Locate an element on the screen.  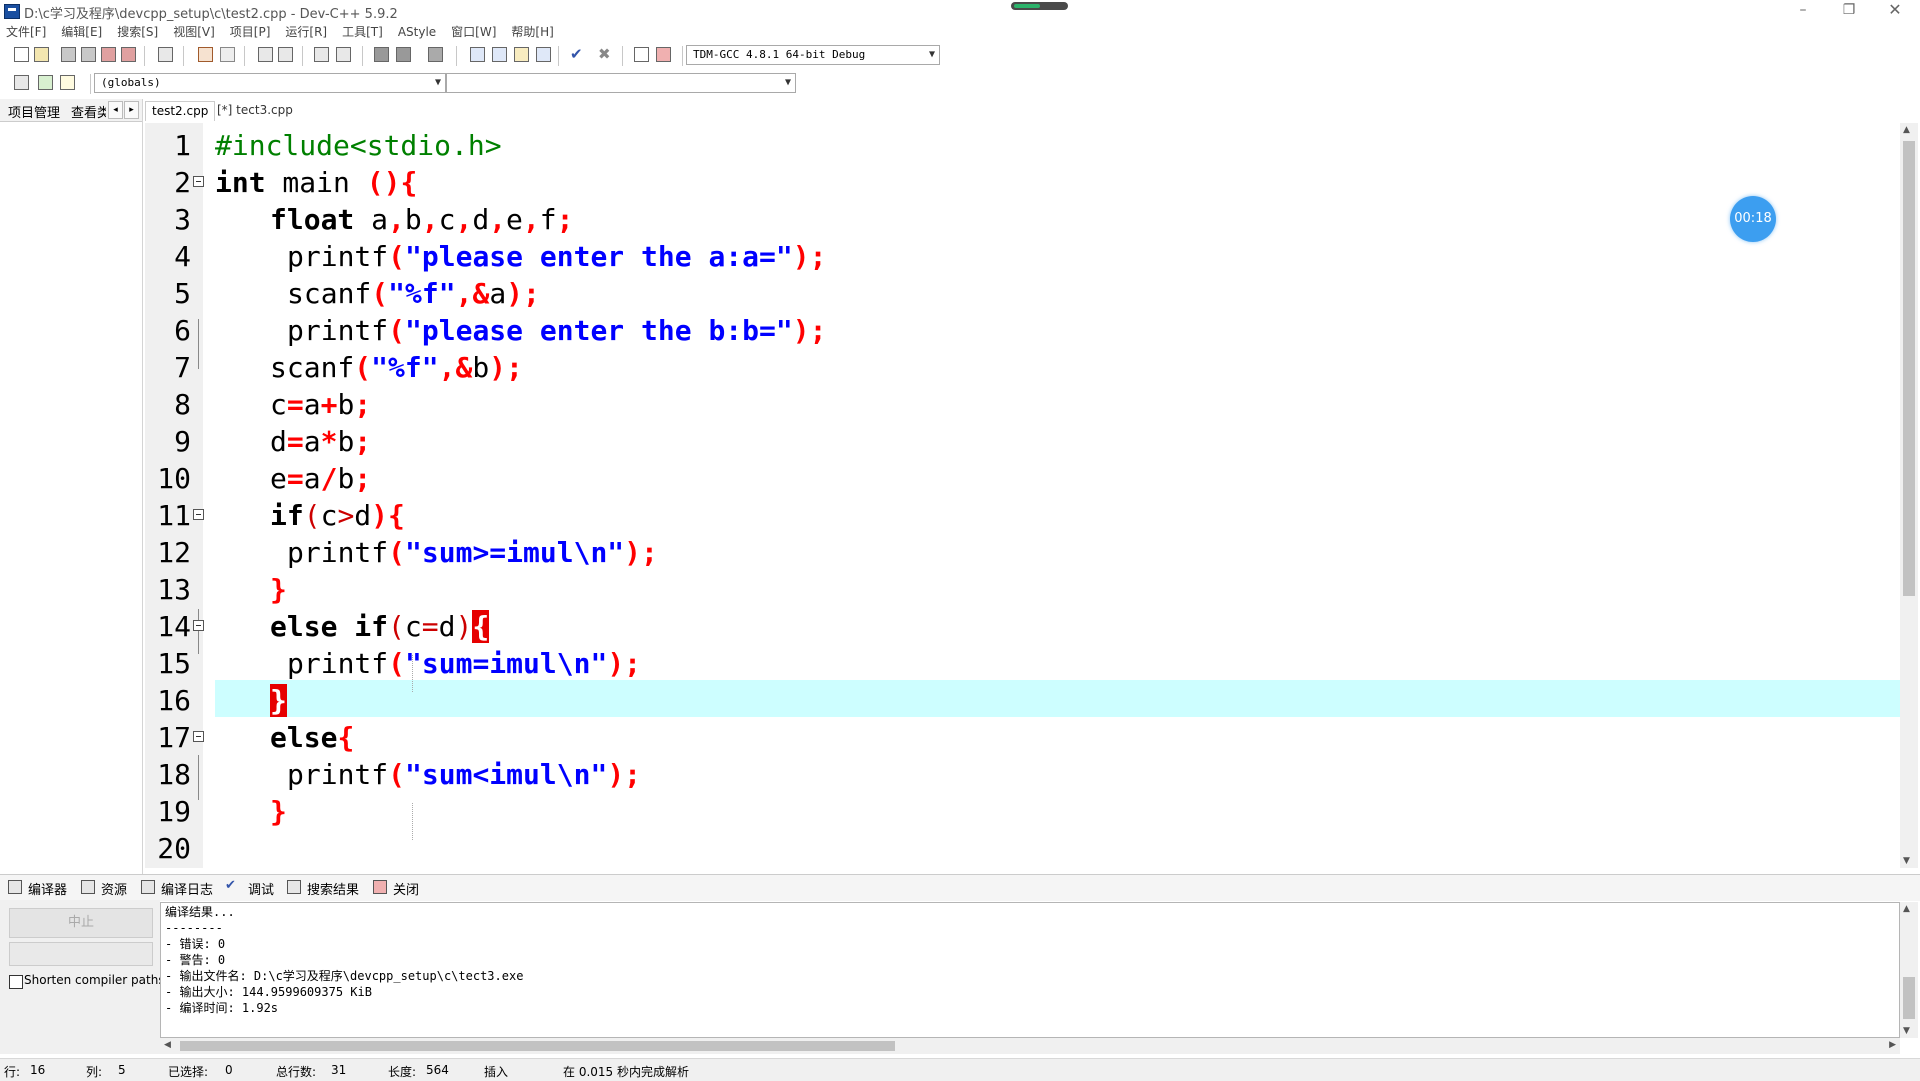
scroll-right-icon: ▶ is located at coordinates (1892, 1045).